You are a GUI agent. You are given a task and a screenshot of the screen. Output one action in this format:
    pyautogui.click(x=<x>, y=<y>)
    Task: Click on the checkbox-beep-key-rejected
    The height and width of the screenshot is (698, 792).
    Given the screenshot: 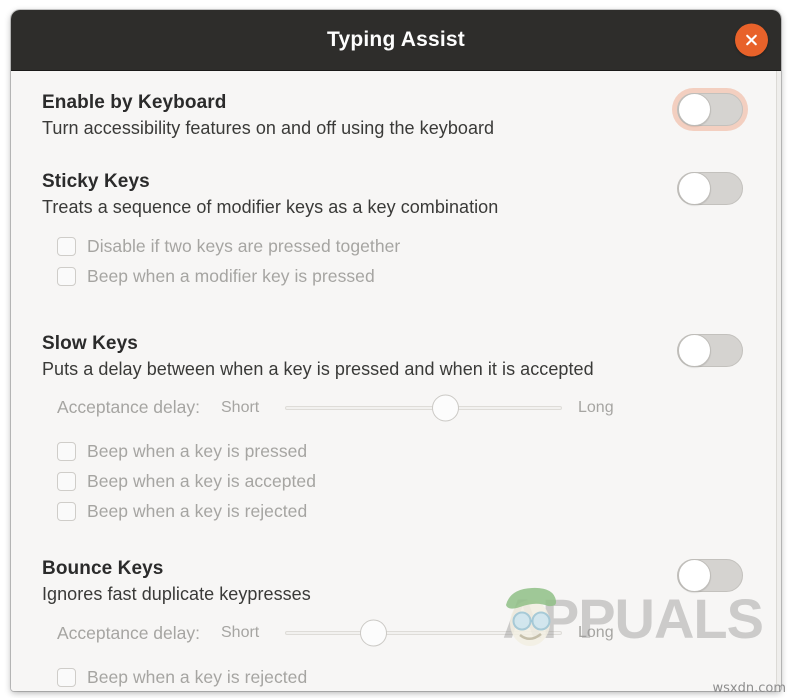 What is the action you would take?
    pyautogui.click(x=66, y=512)
    